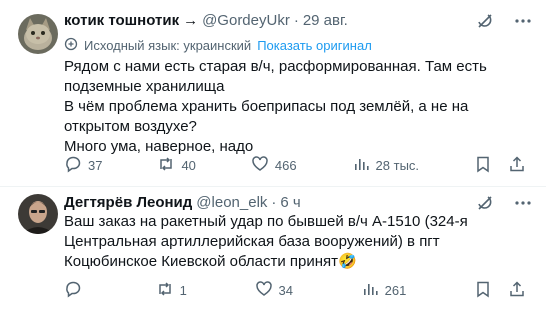  I want to click on translate-icon, so click(71, 45).